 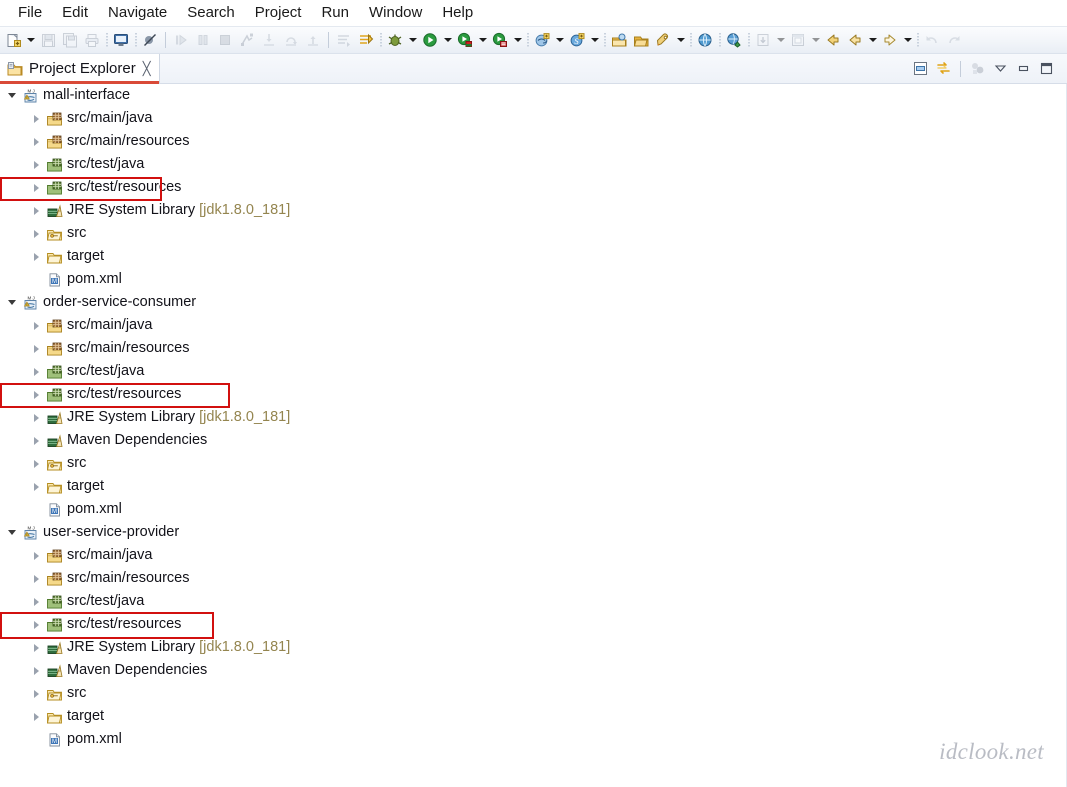 What do you see at coordinates (943, 68) in the screenshot?
I see `link-with-editor-button` at bounding box center [943, 68].